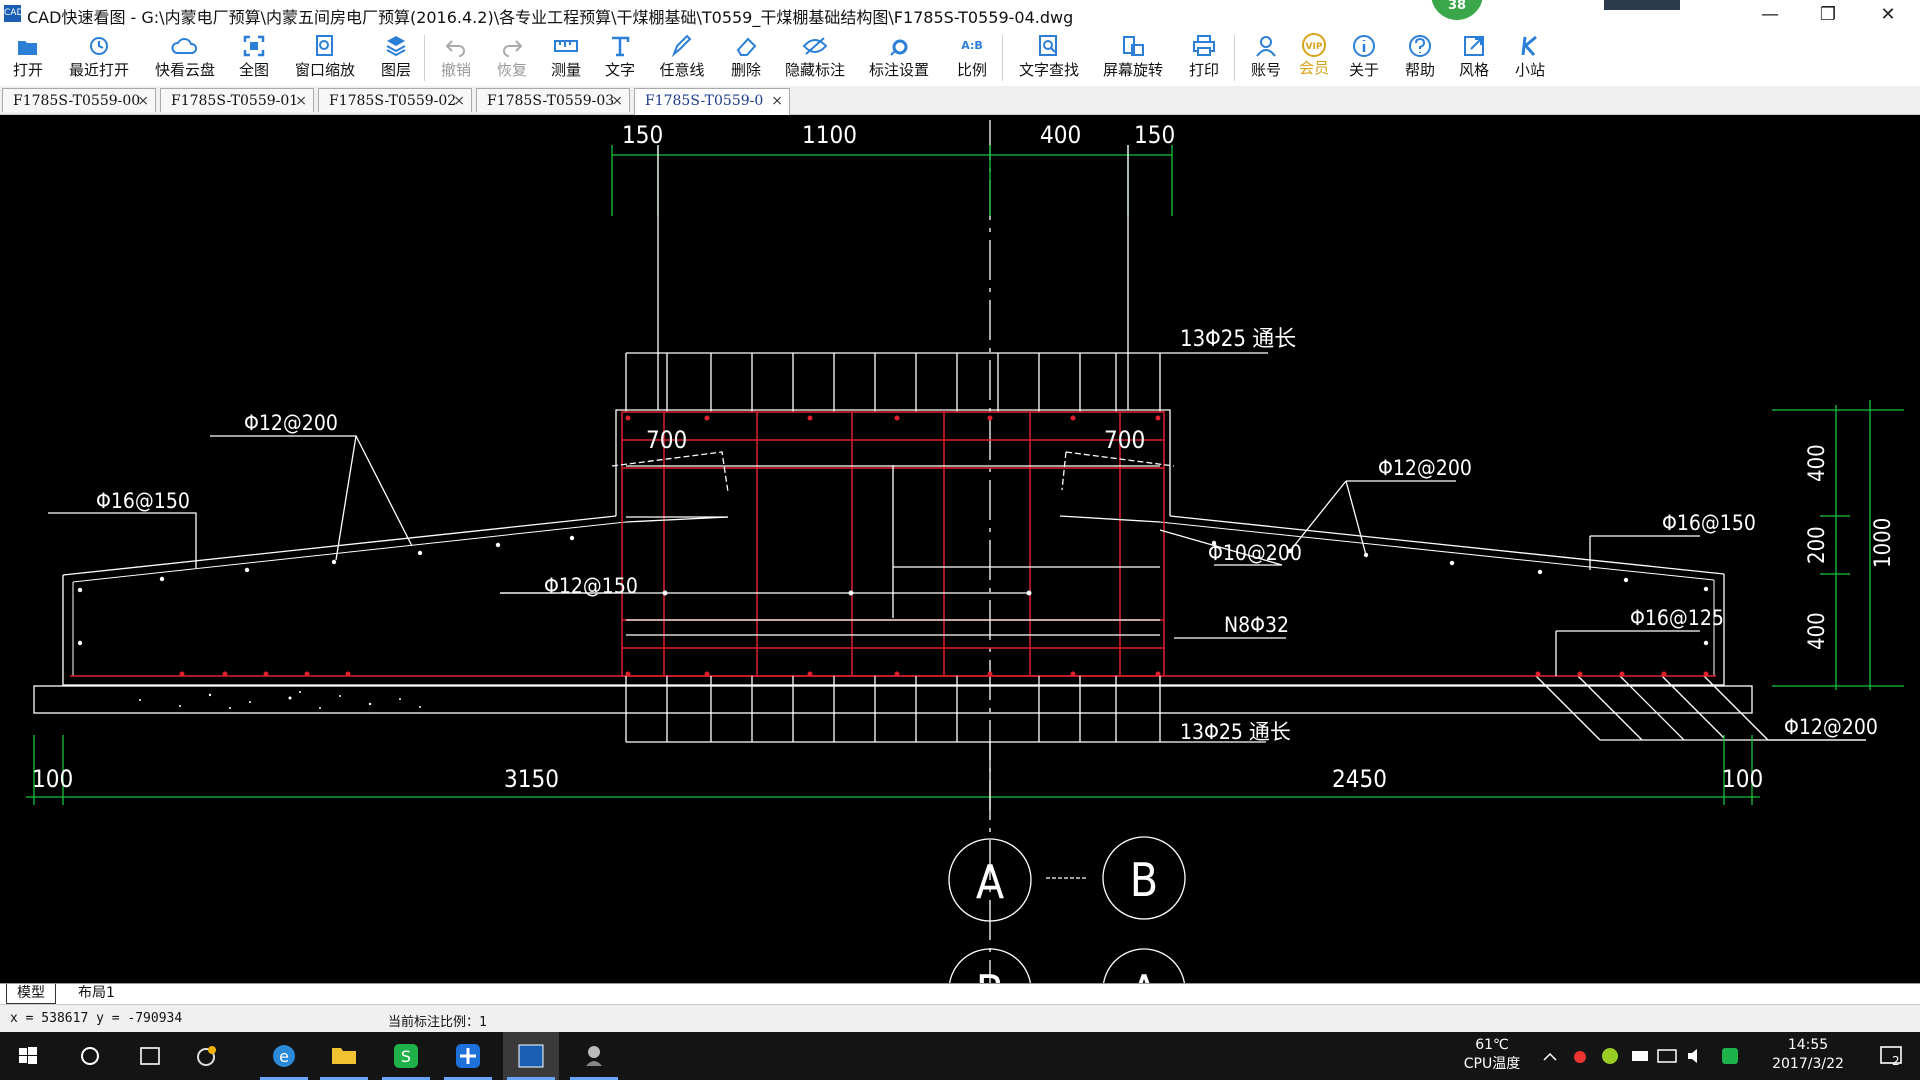 The image size is (1920, 1084). Describe the element at coordinates (325, 58) in the screenshot. I see `zoom-window-button: 窗口缩放` at that location.